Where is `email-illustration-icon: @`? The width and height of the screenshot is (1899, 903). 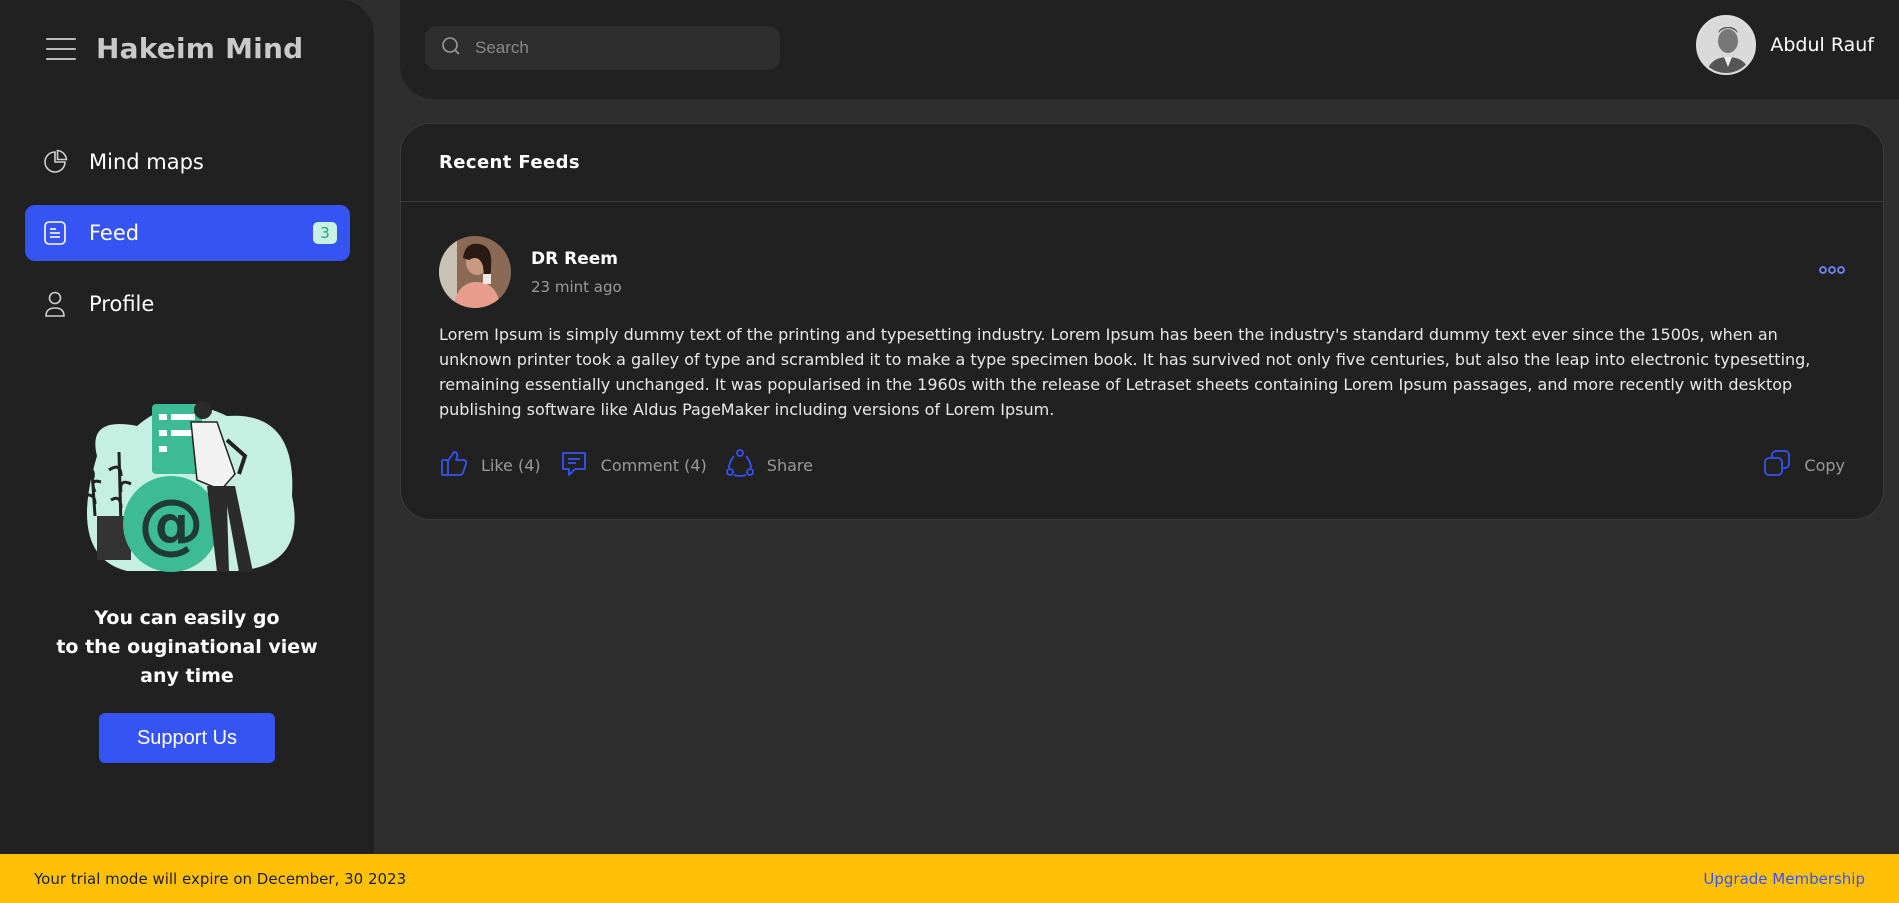 email-illustration-icon: @ is located at coordinates (188, 486).